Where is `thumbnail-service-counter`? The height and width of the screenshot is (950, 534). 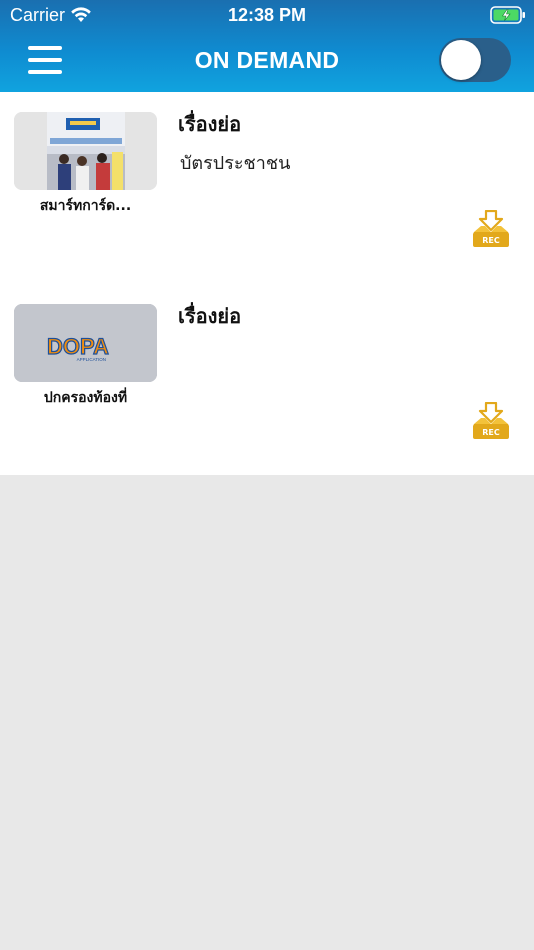
thumbnail-service-counter is located at coordinates (85, 151).